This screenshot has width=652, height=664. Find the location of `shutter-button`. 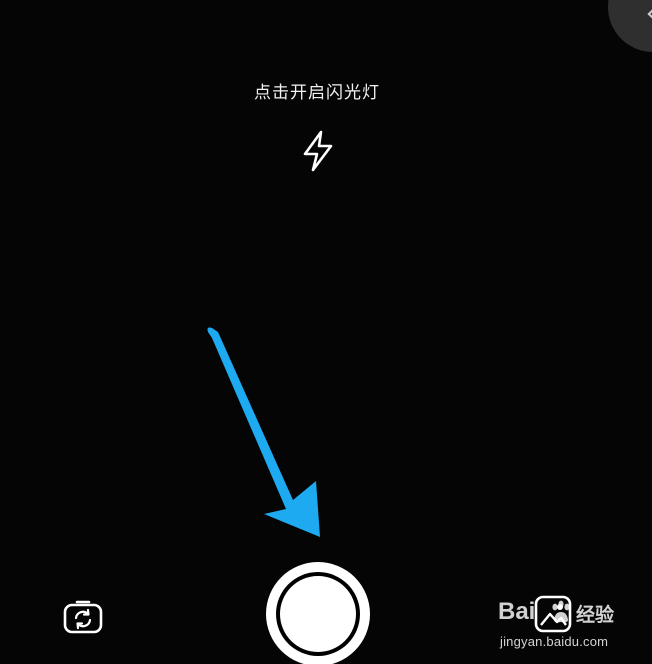

shutter-button is located at coordinates (318, 613).